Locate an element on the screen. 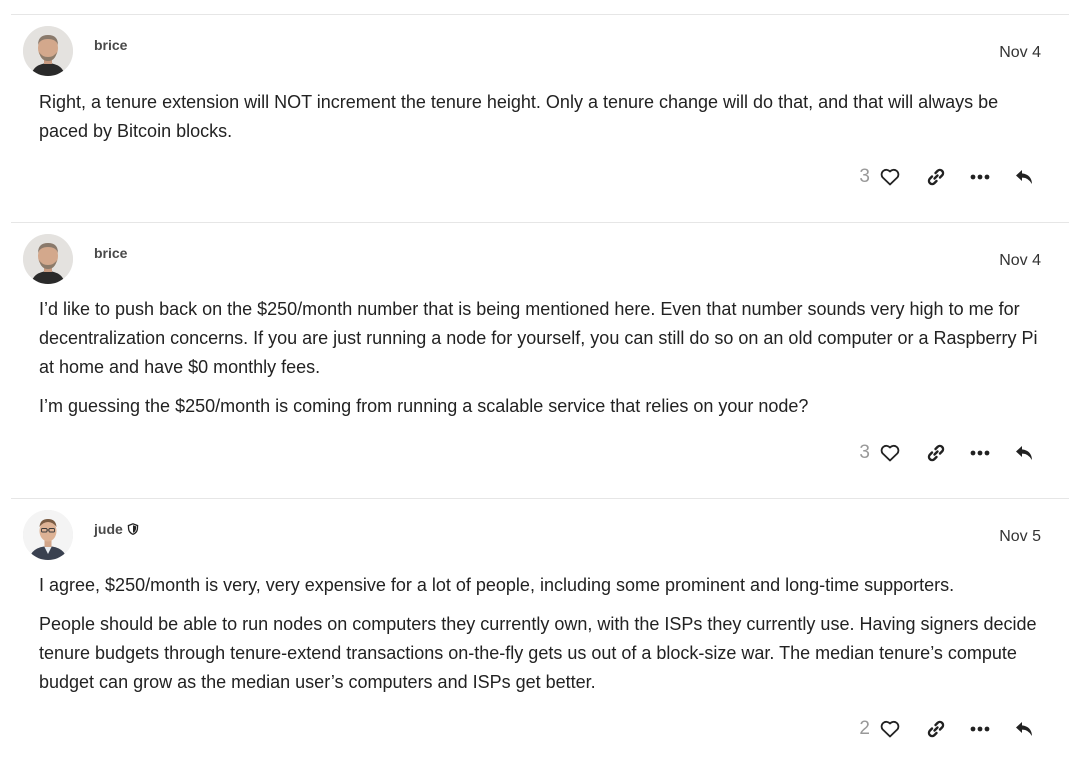 The width and height of the screenshot is (1080, 766). post-actions: 2 is located at coordinates (947, 729).